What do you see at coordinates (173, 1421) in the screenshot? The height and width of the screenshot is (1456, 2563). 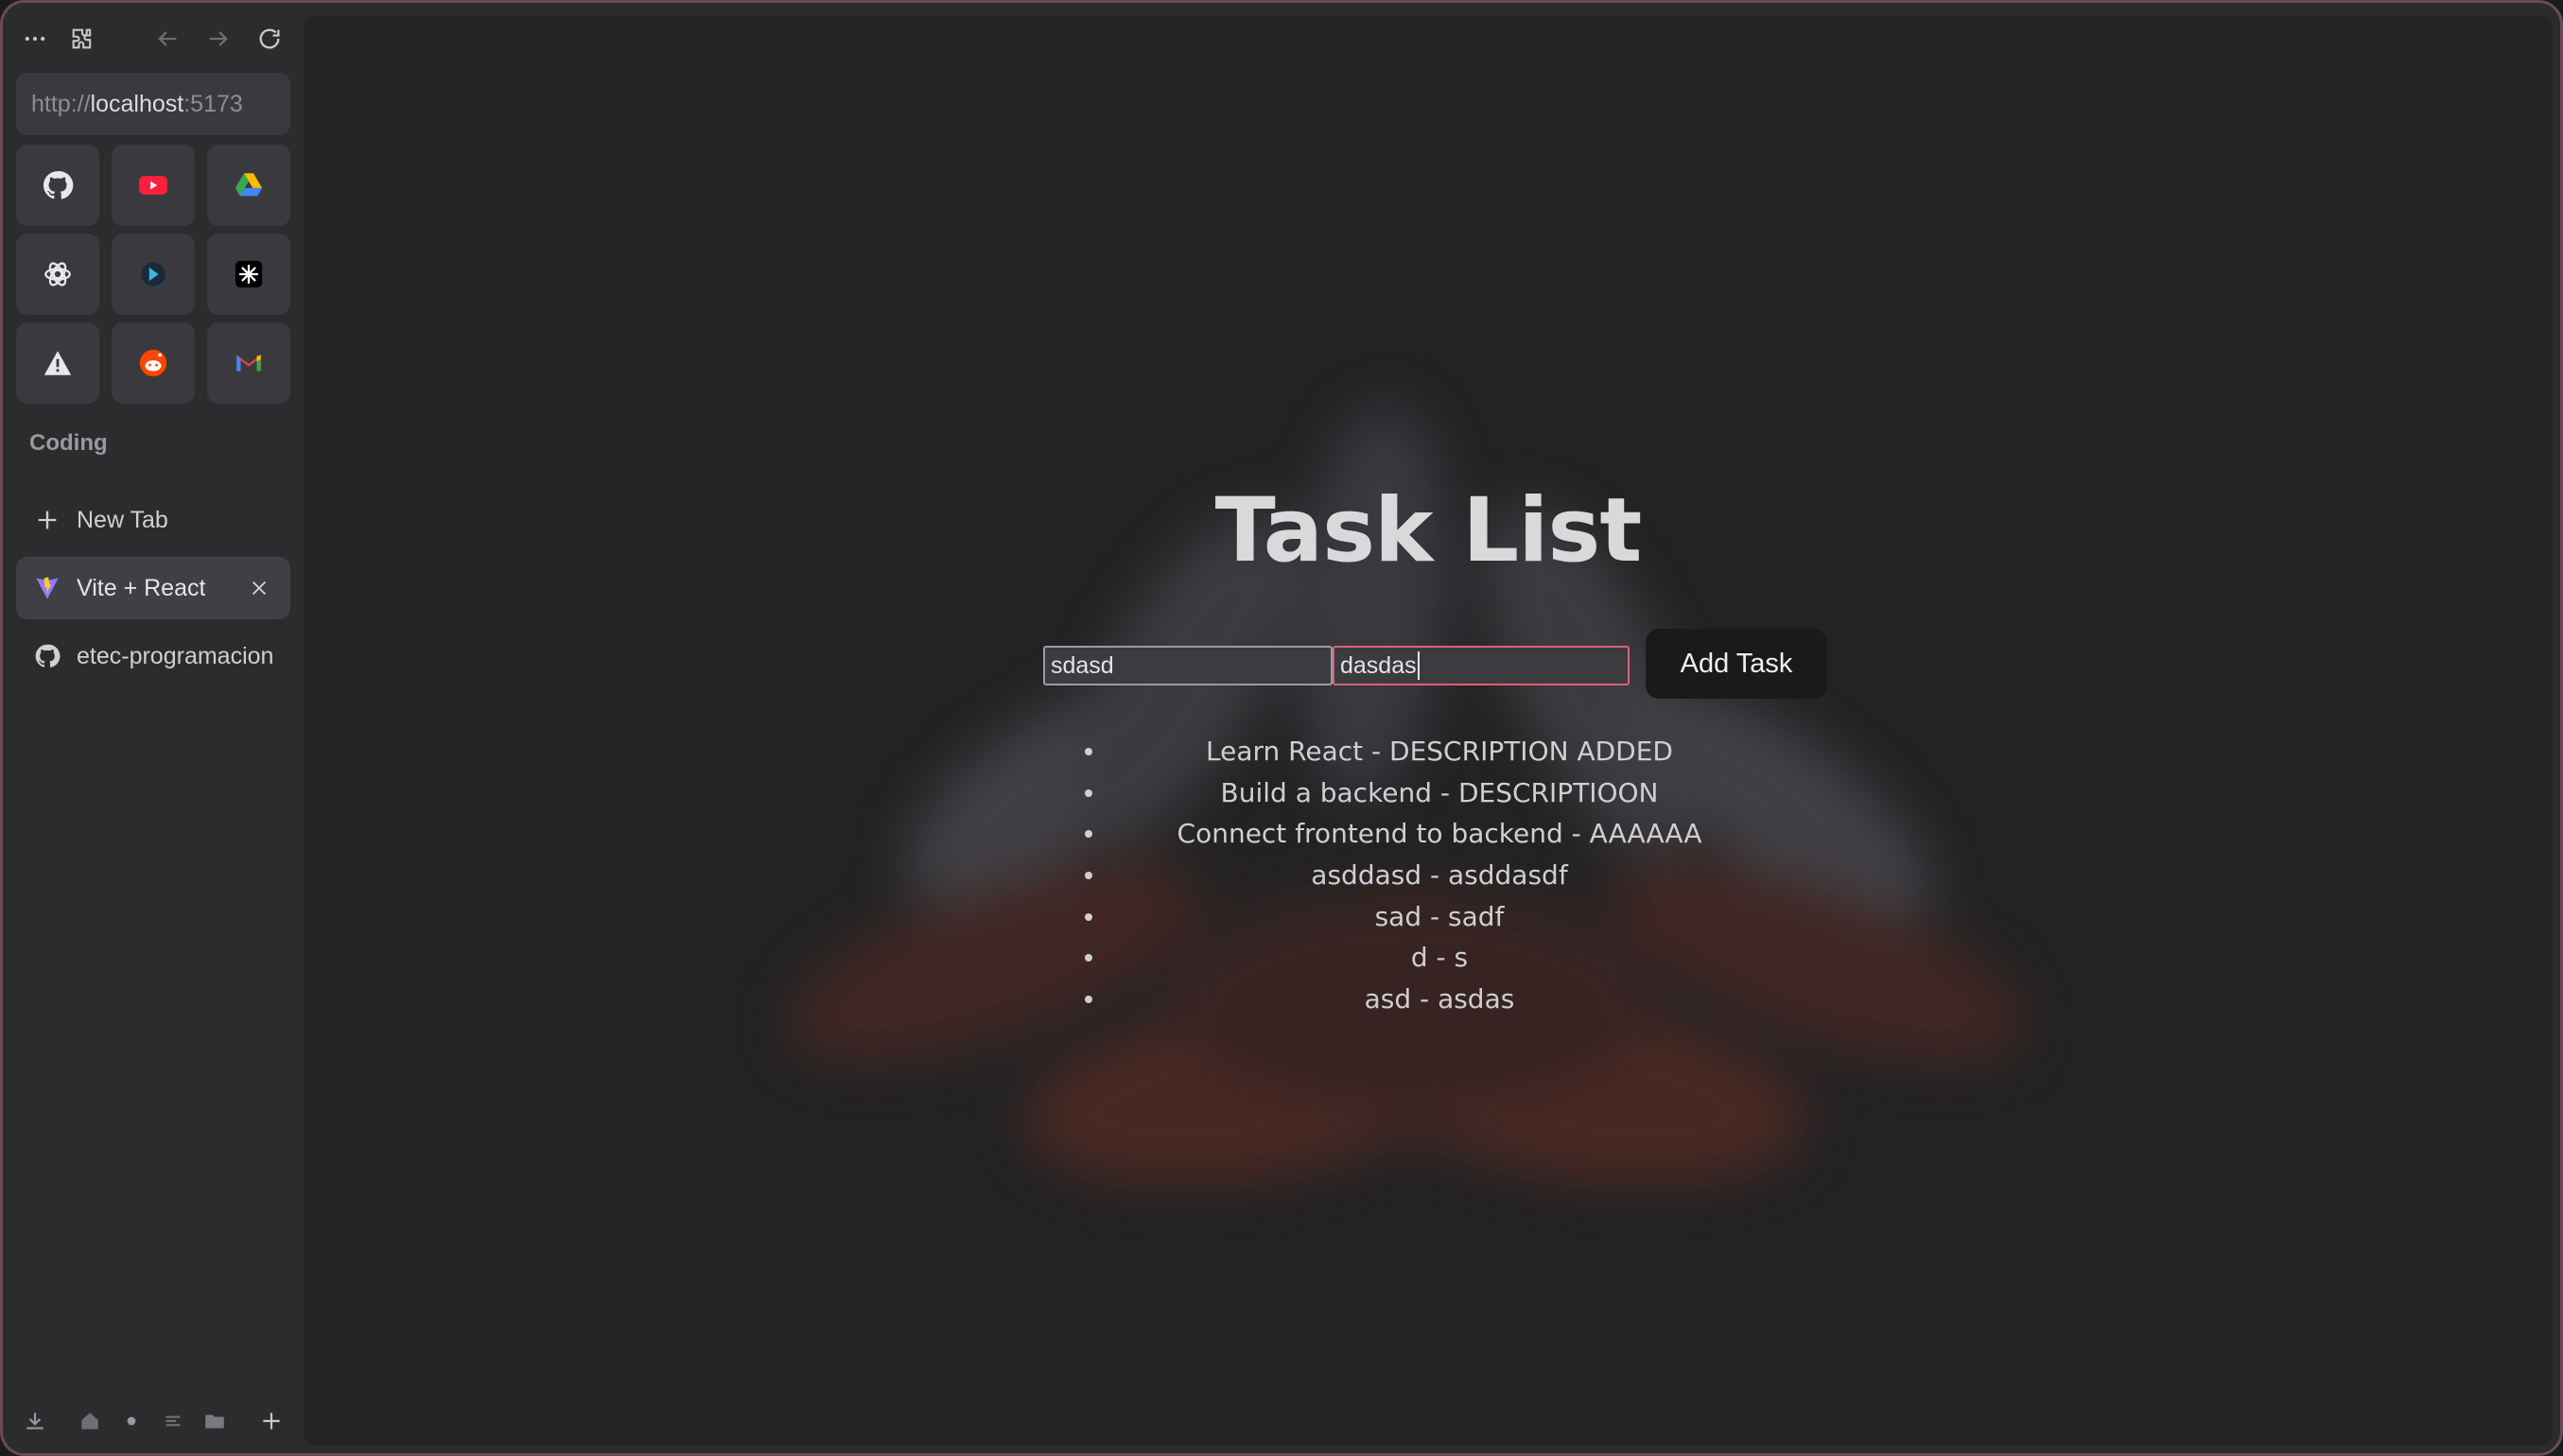 I see `workspace-code-icon` at bounding box center [173, 1421].